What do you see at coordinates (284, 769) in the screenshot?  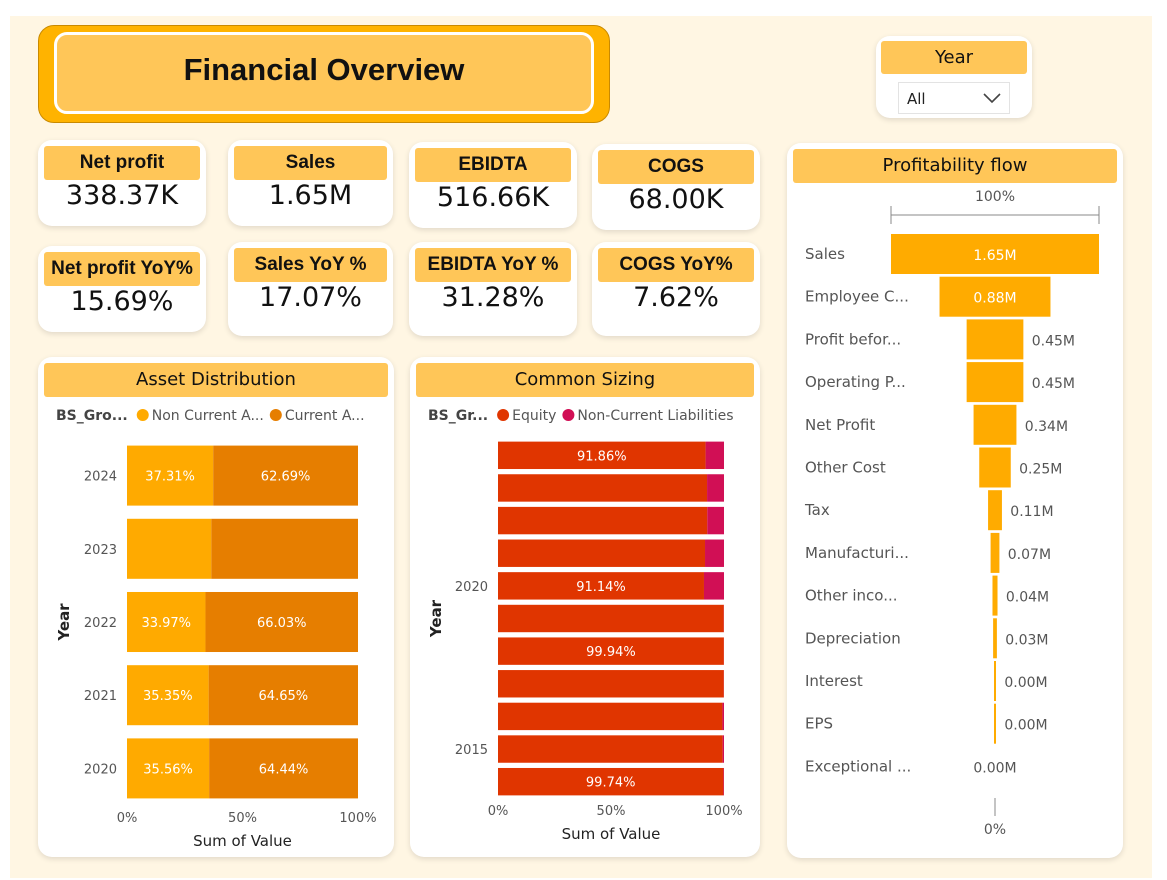 I see `data-label: 64.44%` at bounding box center [284, 769].